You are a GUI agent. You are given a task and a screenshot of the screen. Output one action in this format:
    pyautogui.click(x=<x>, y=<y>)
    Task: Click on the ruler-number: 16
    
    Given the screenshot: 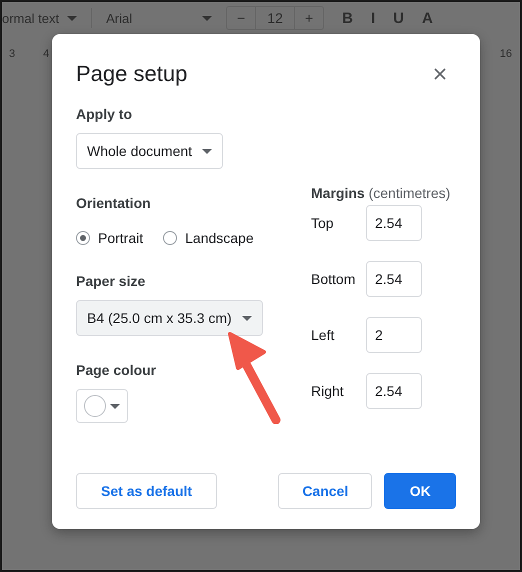 What is the action you would take?
    pyautogui.click(x=506, y=54)
    